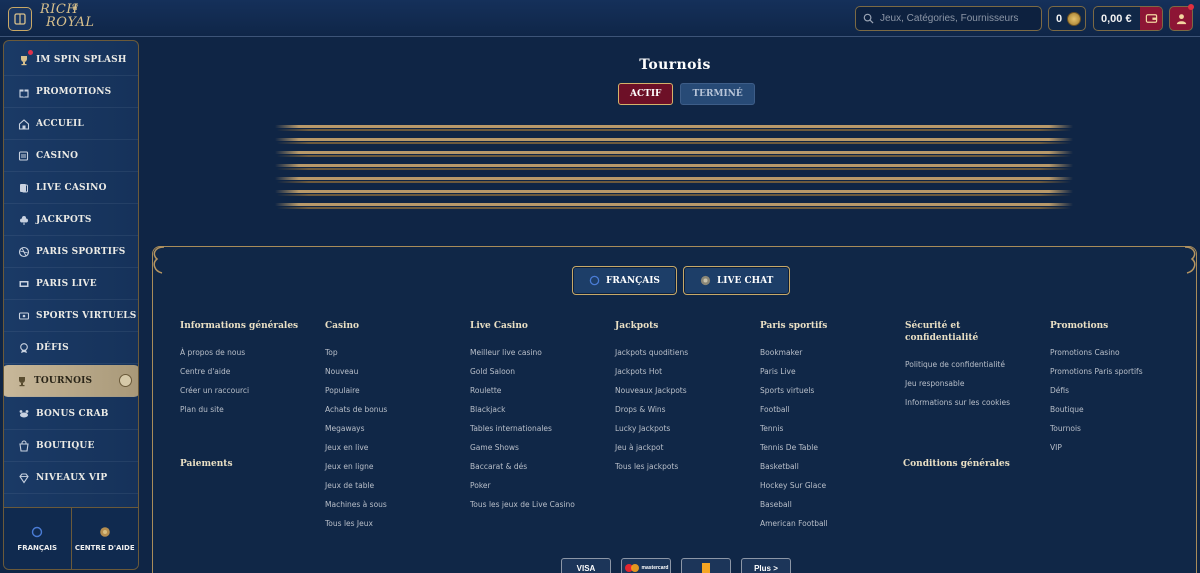  I want to click on footer-link: Tennis De Table, so click(832, 447).